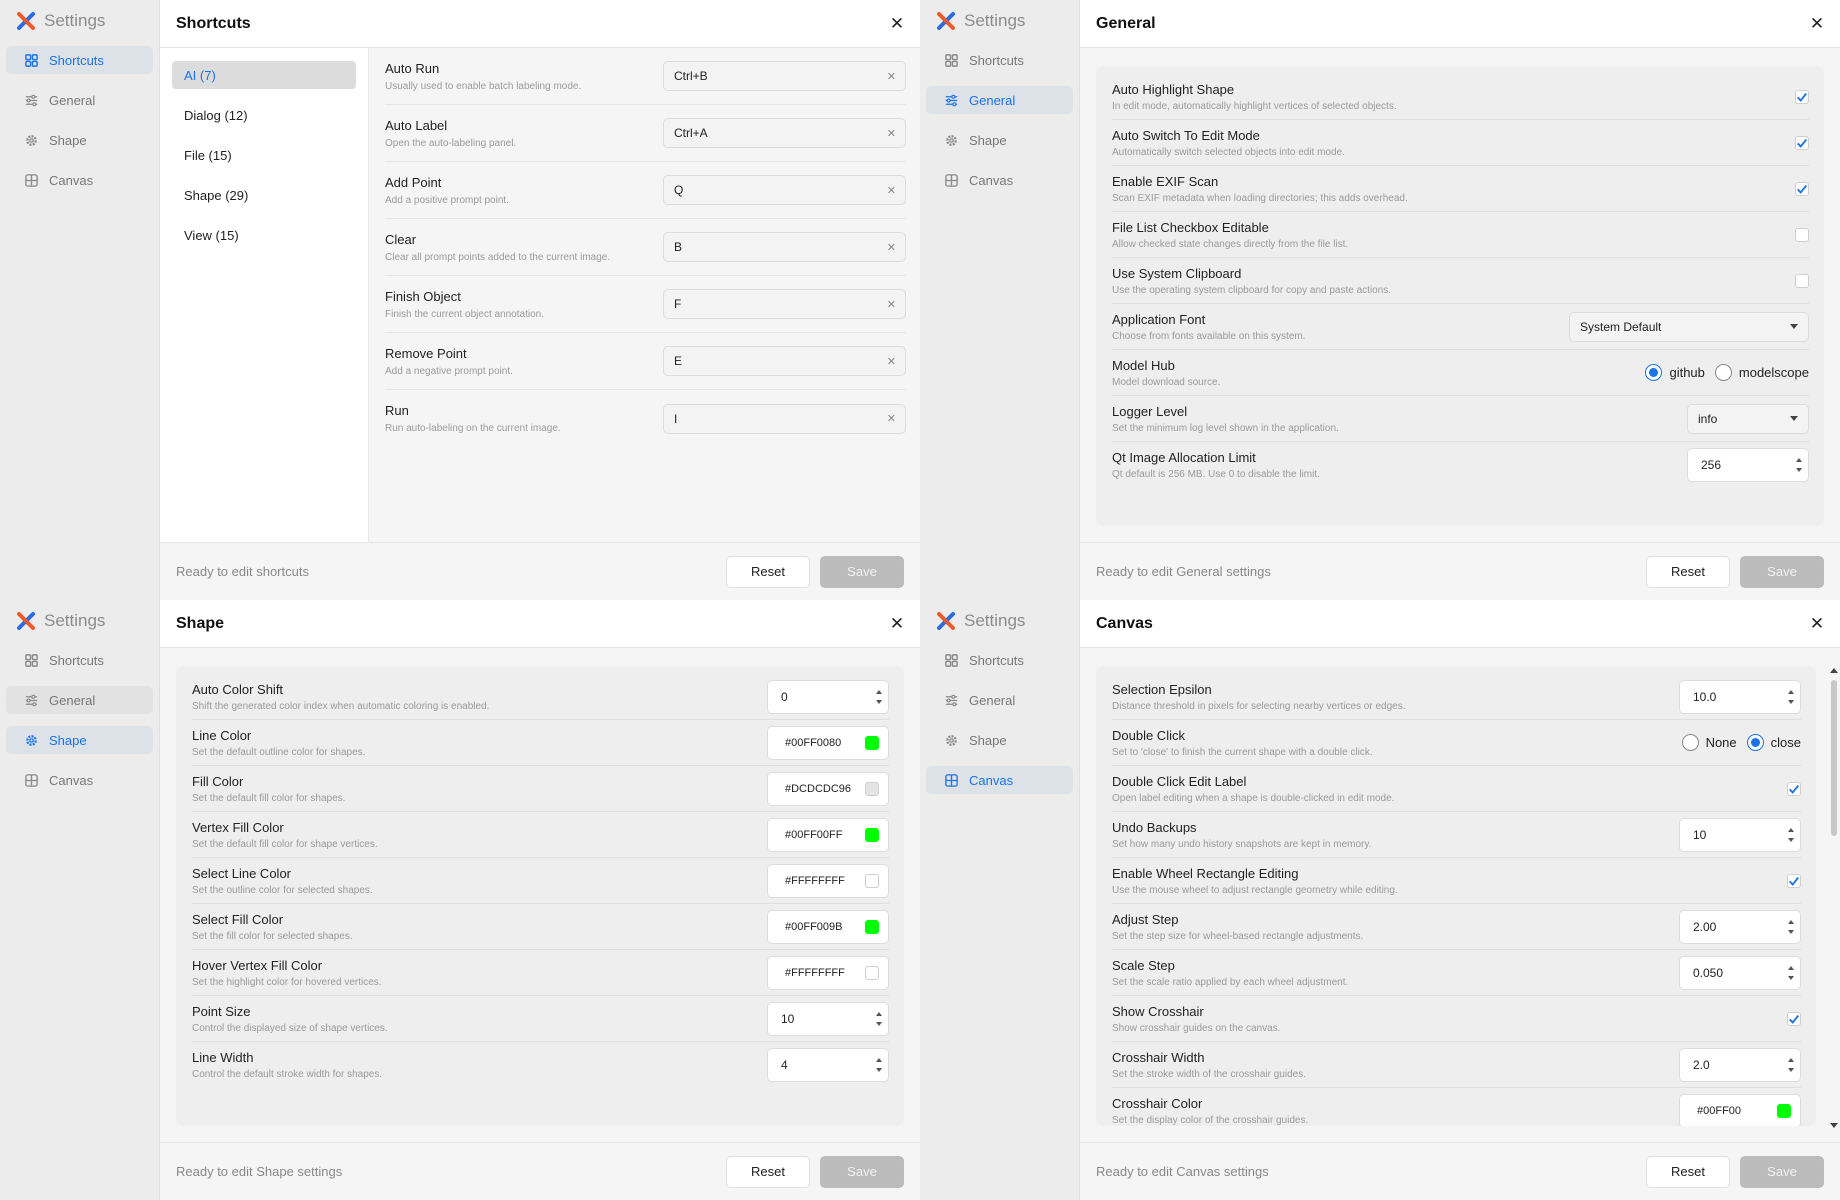 This screenshot has height=1200, width=1840. I want to click on color-picker: #00FF00, so click(1740, 1110).